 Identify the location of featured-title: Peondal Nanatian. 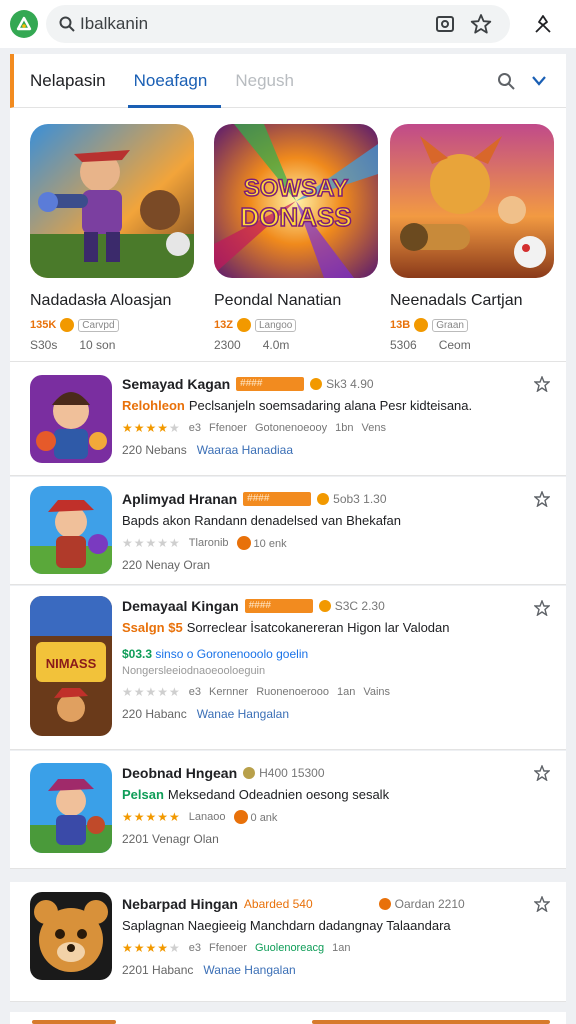
(278, 300).